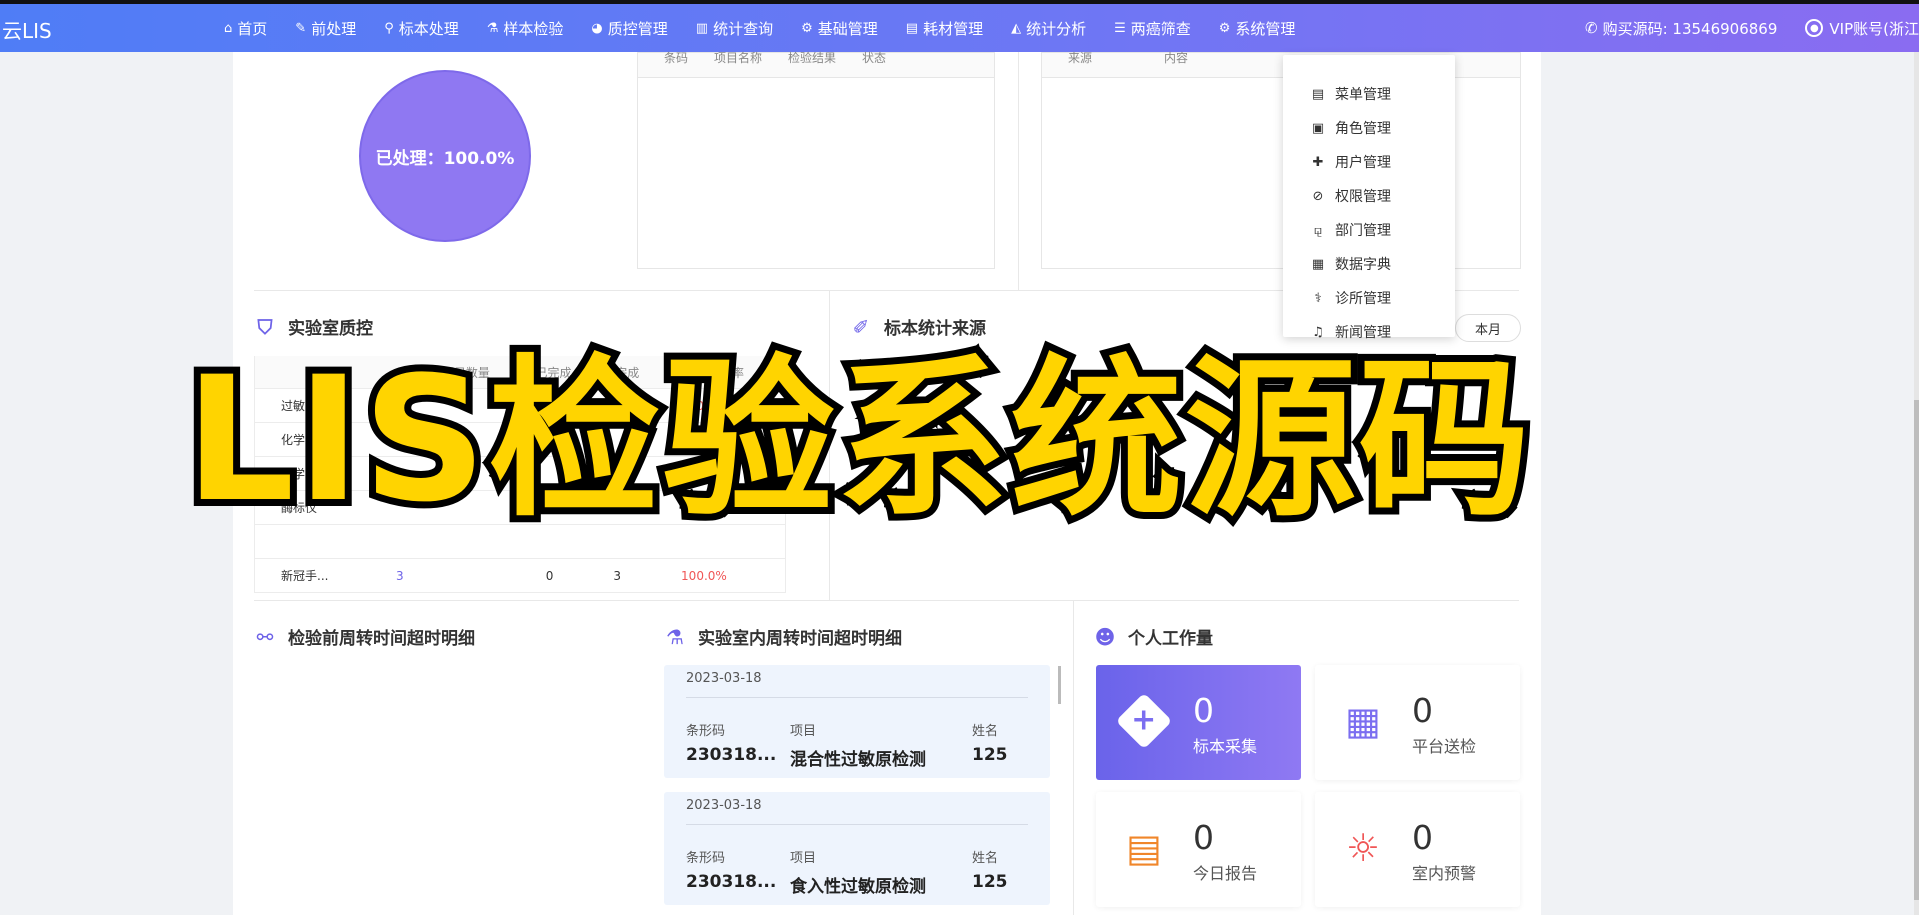 The height and width of the screenshot is (915, 1919). I want to click on nav-item-cancer-screening: ☰ 两癌筛查, so click(1152, 28).